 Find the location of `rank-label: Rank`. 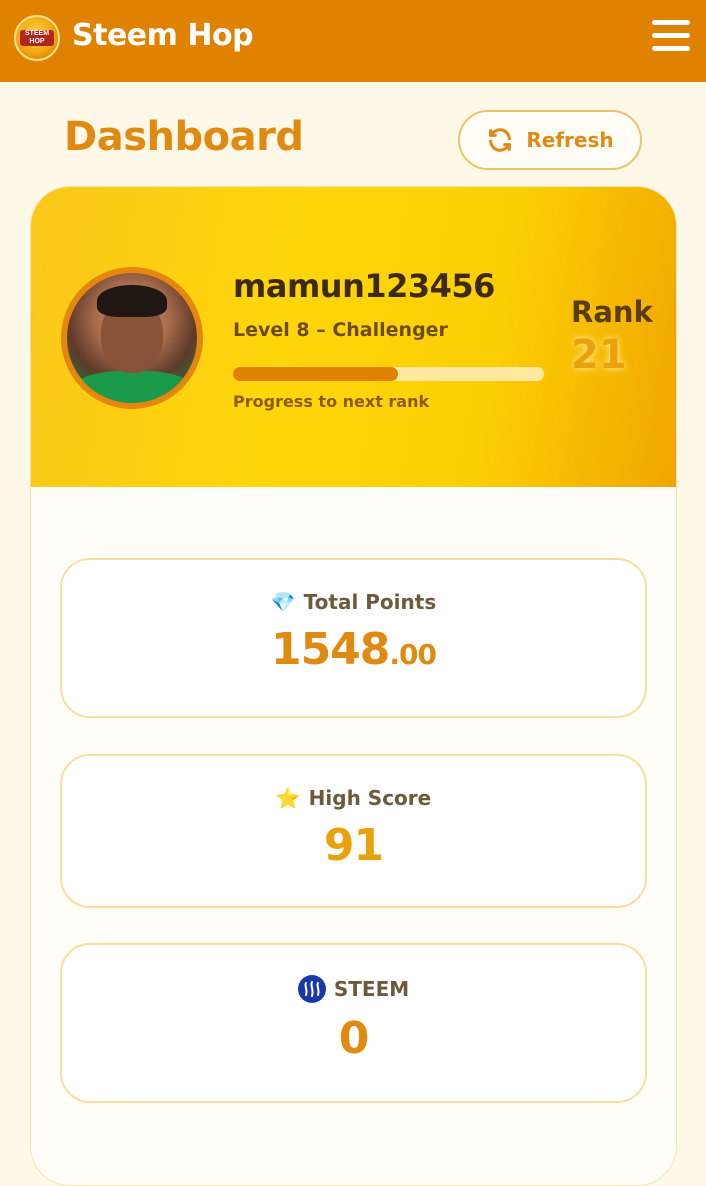

rank-label: Rank is located at coordinates (612, 312).